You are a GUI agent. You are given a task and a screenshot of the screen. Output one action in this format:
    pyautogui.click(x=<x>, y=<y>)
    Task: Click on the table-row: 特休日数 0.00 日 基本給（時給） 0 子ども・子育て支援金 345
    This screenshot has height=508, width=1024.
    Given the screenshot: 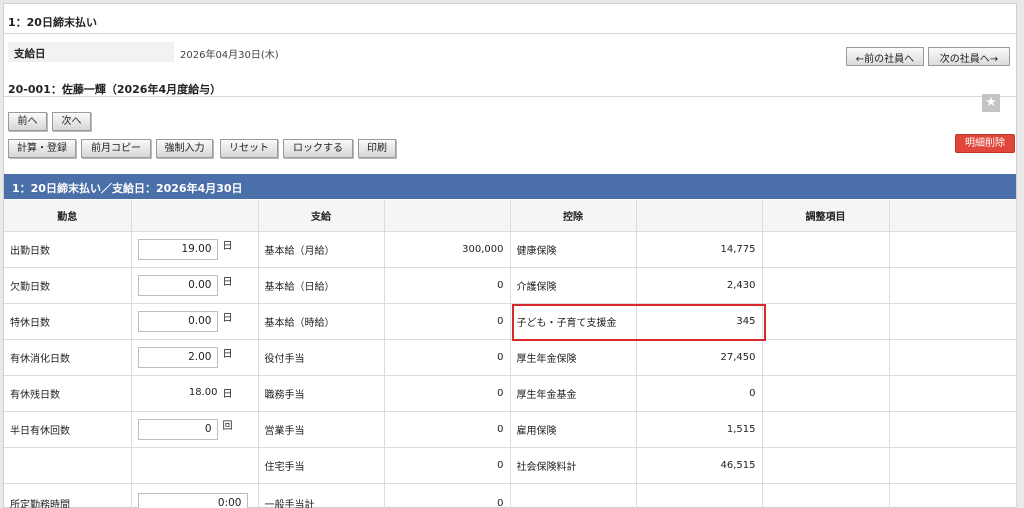 What is the action you would take?
    pyautogui.click(x=510, y=321)
    